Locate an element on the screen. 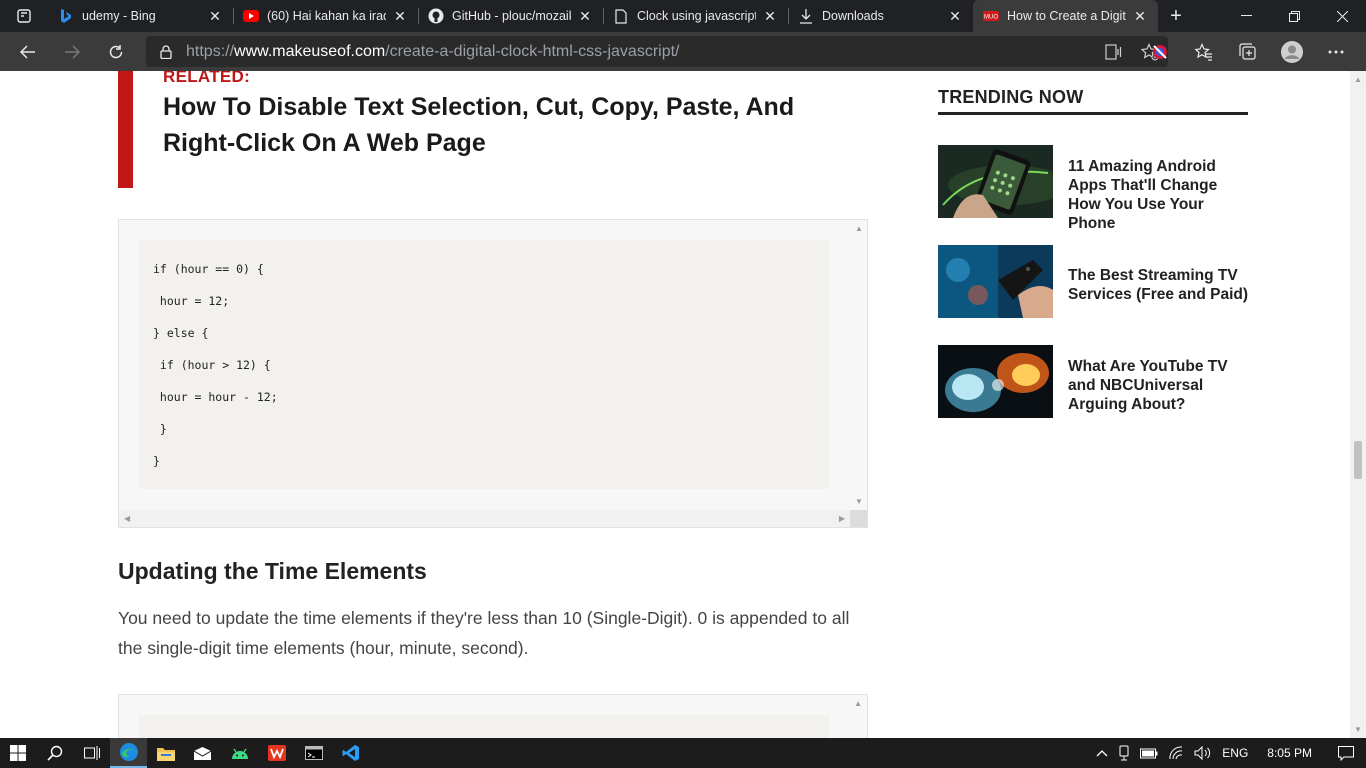 The width and height of the screenshot is (1366, 768). collections-icon is located at coordinates (1247, 51).